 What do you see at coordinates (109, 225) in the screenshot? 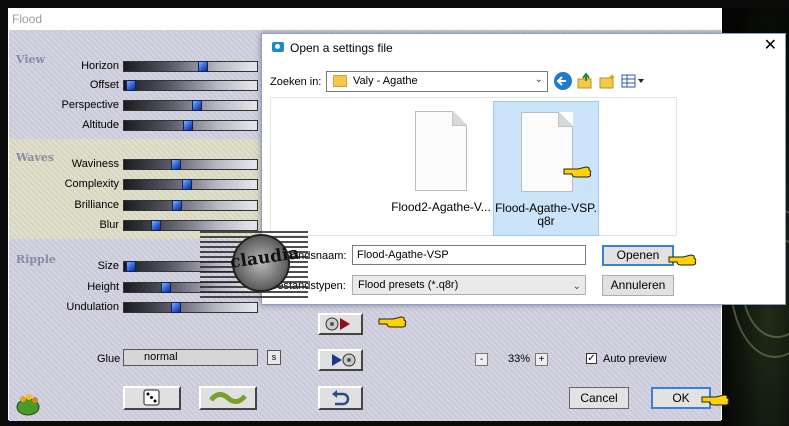
I see `slider-label: Blur` at bounding box center [109, 225].